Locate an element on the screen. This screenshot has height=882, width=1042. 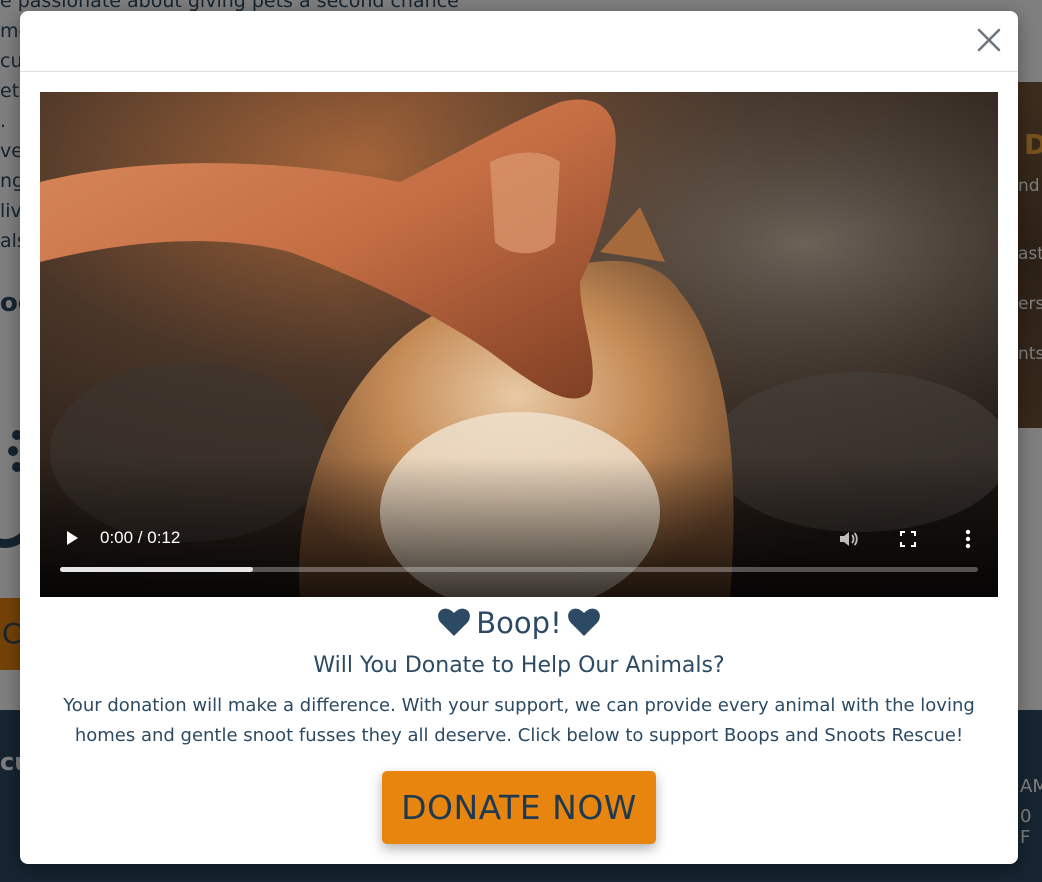
modal-title-text: Boop! is located at coordinates (519, 623).